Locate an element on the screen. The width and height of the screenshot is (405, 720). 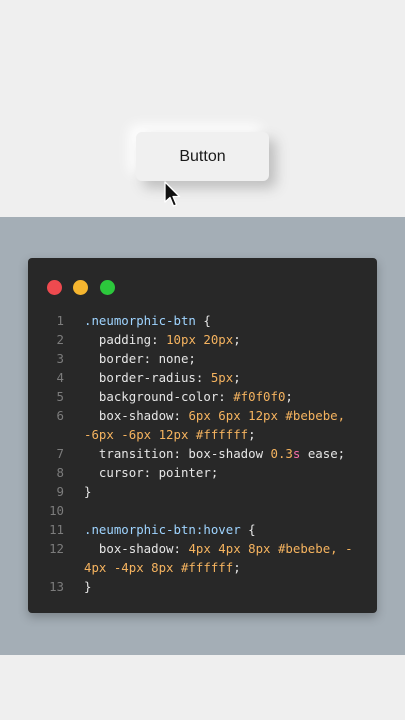
code-token: border: none; is located at coordinates (140, 358).